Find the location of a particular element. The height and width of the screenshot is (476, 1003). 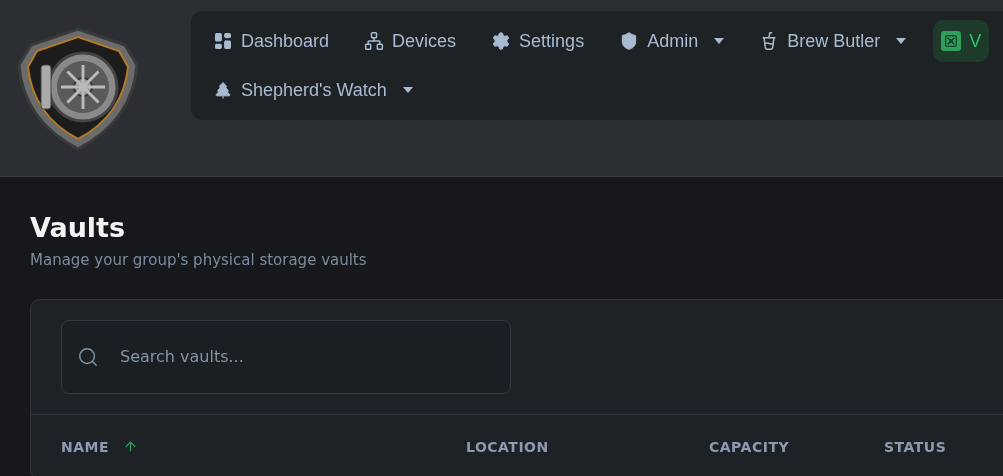

column-header: STATUS is located at coordinates (915, 446).